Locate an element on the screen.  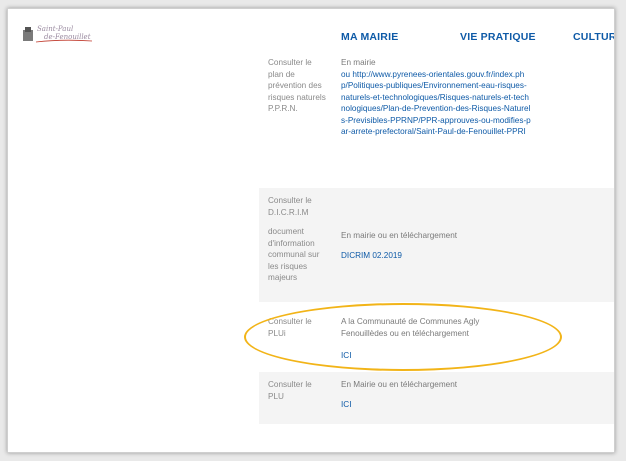
dicrim-link: DICRIM 02.2019 is located at coordinates (436, 256).